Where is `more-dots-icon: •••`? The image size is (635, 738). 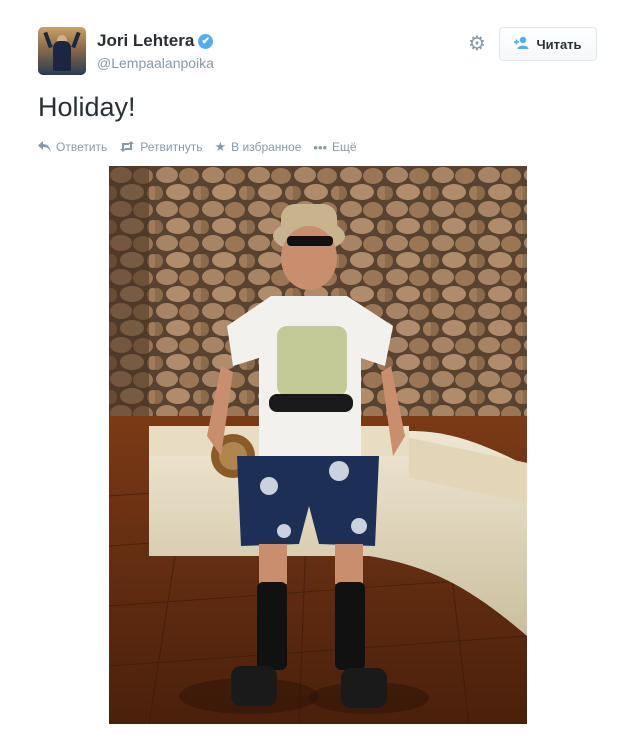 more-dots-icon: ••• is located at coordinates (320, 147).